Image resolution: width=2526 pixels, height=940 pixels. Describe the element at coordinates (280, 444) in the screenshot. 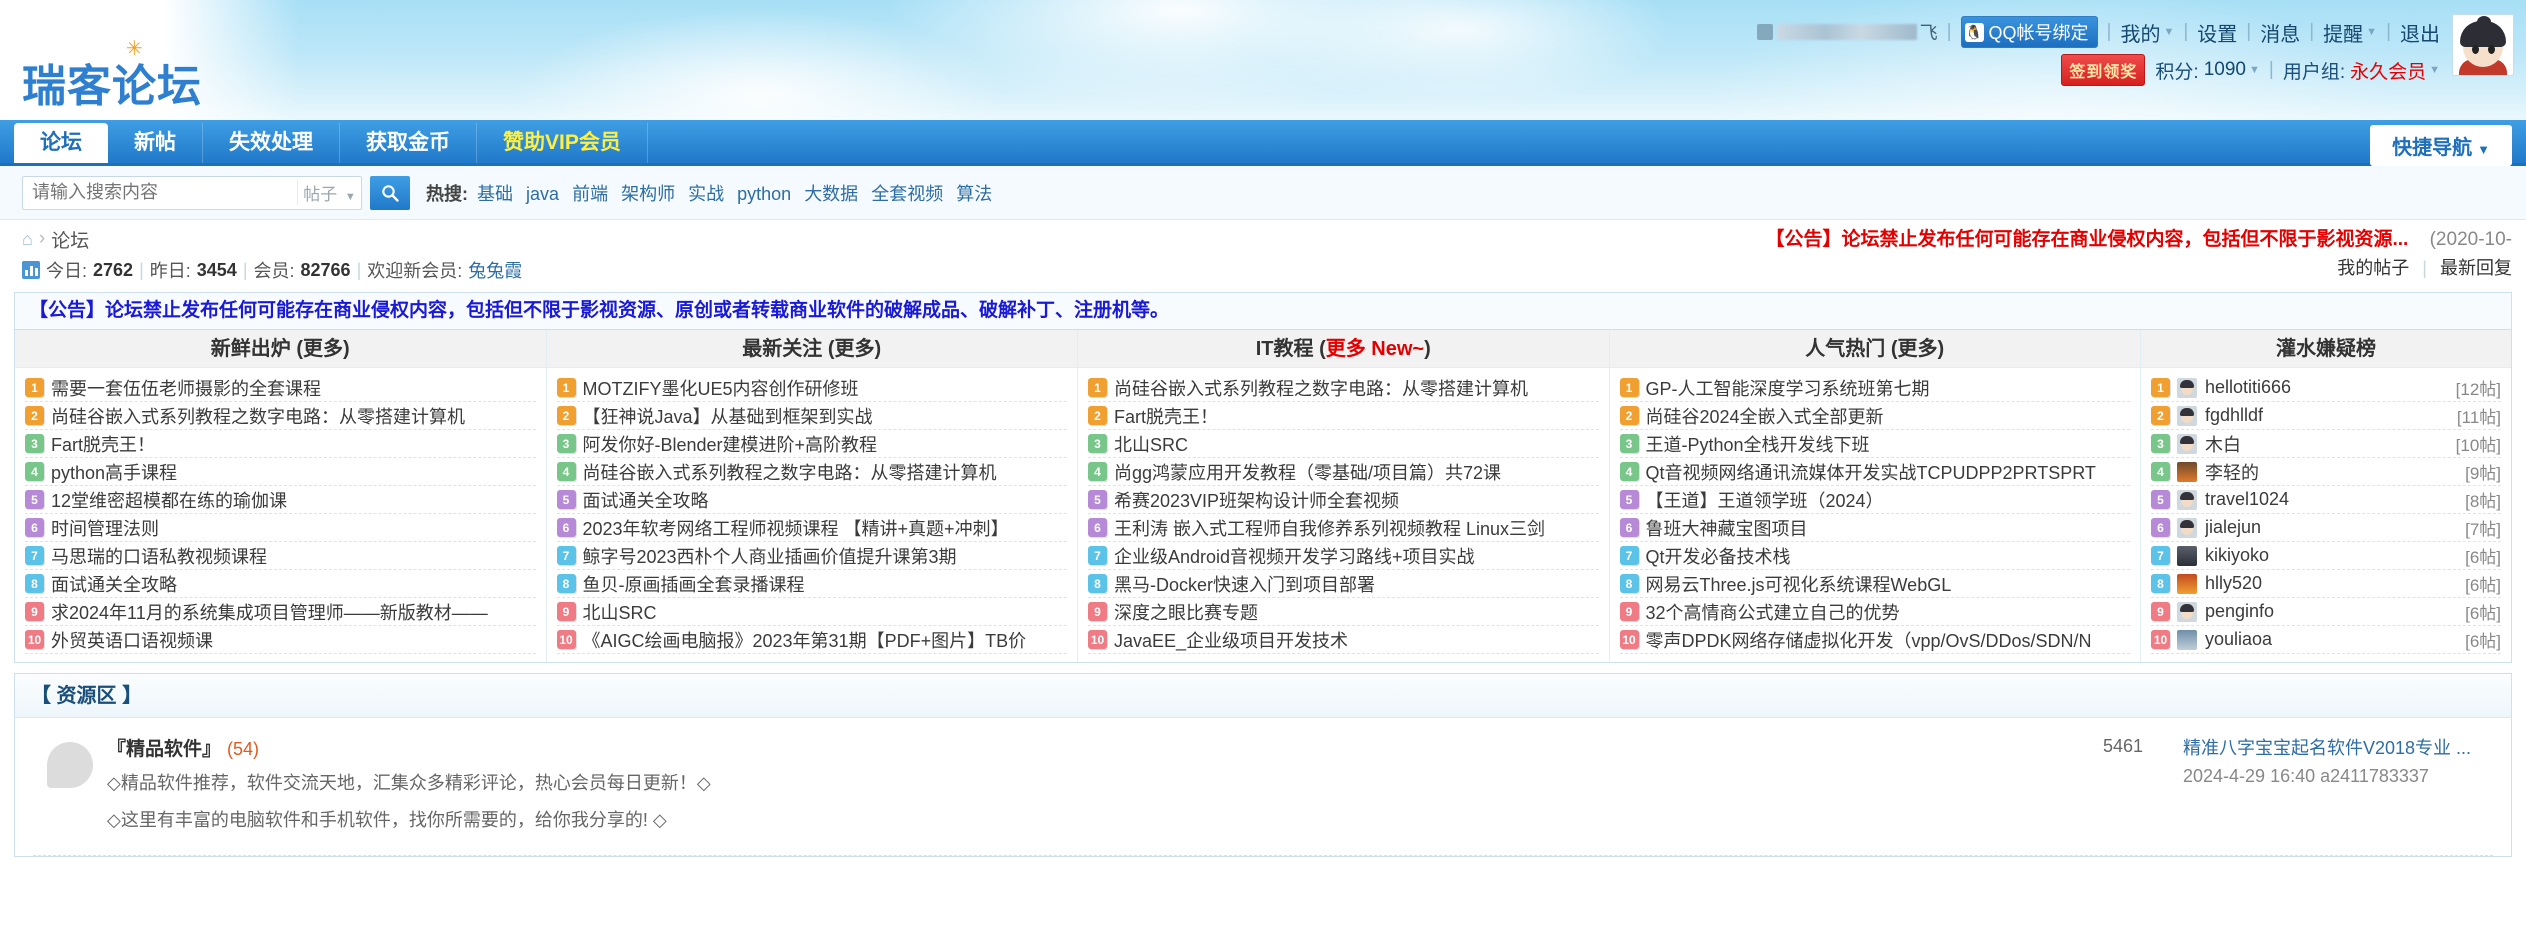

I see `list-item: 3 Fart脱壳王！` at that location.